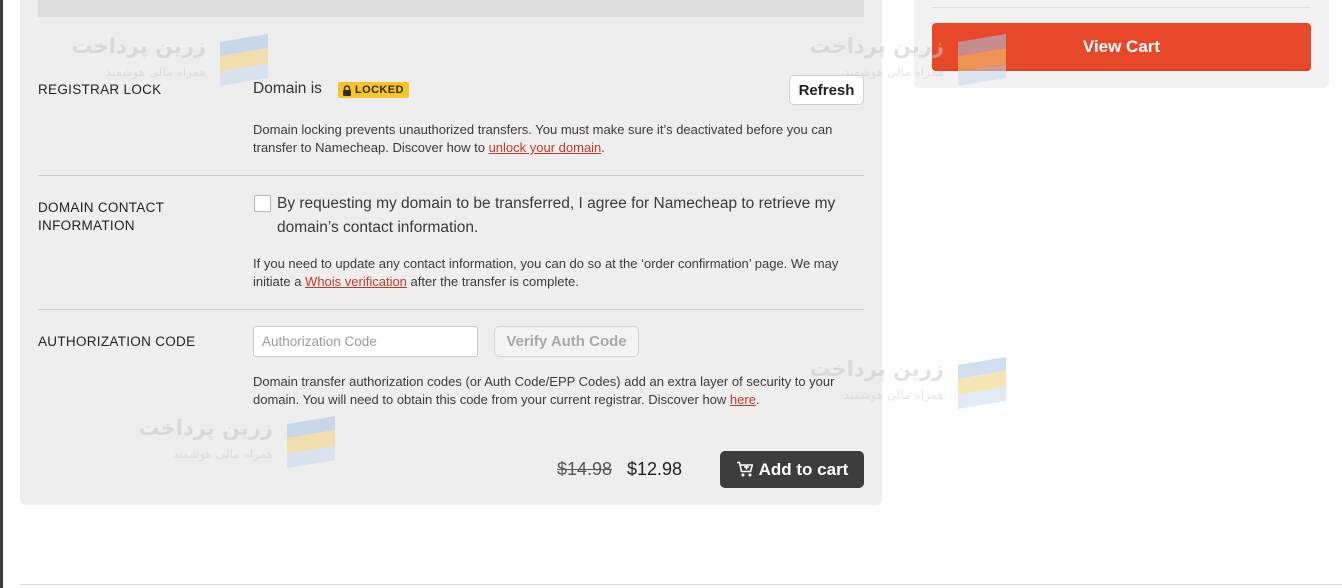 This screenshot has width=1342, height=588. I want to click on locked-badge-label: LOCKED, so click(379, 90).